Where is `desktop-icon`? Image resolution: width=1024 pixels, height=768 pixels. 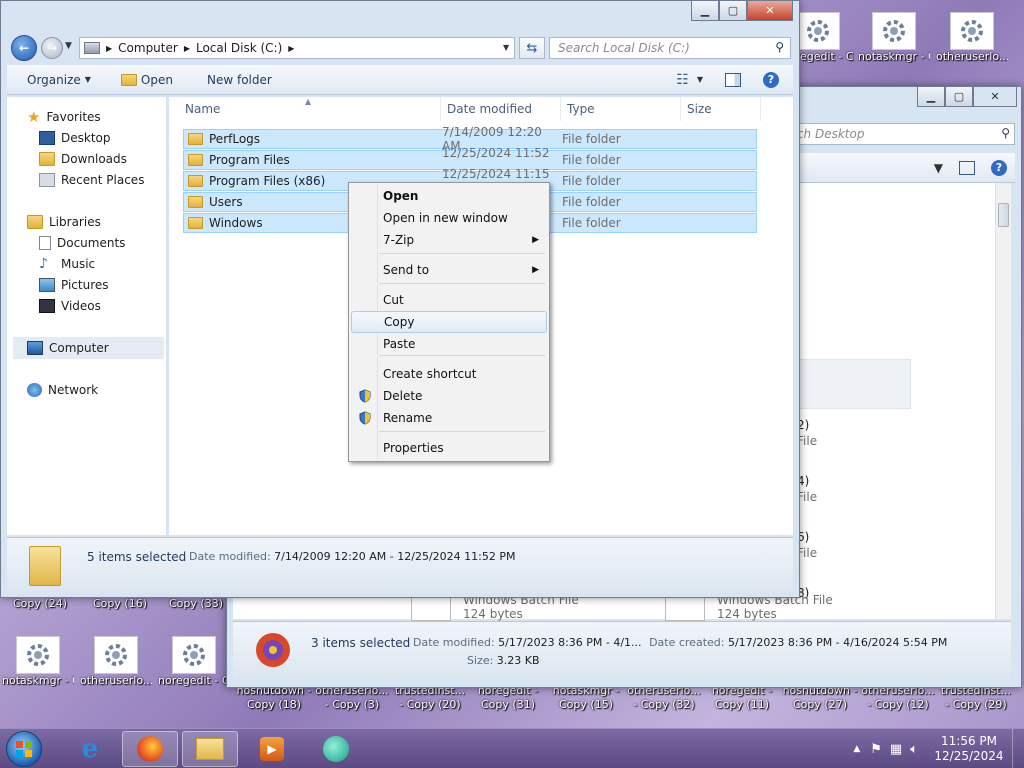 desktop-icon is located at coordinates (47, 138).